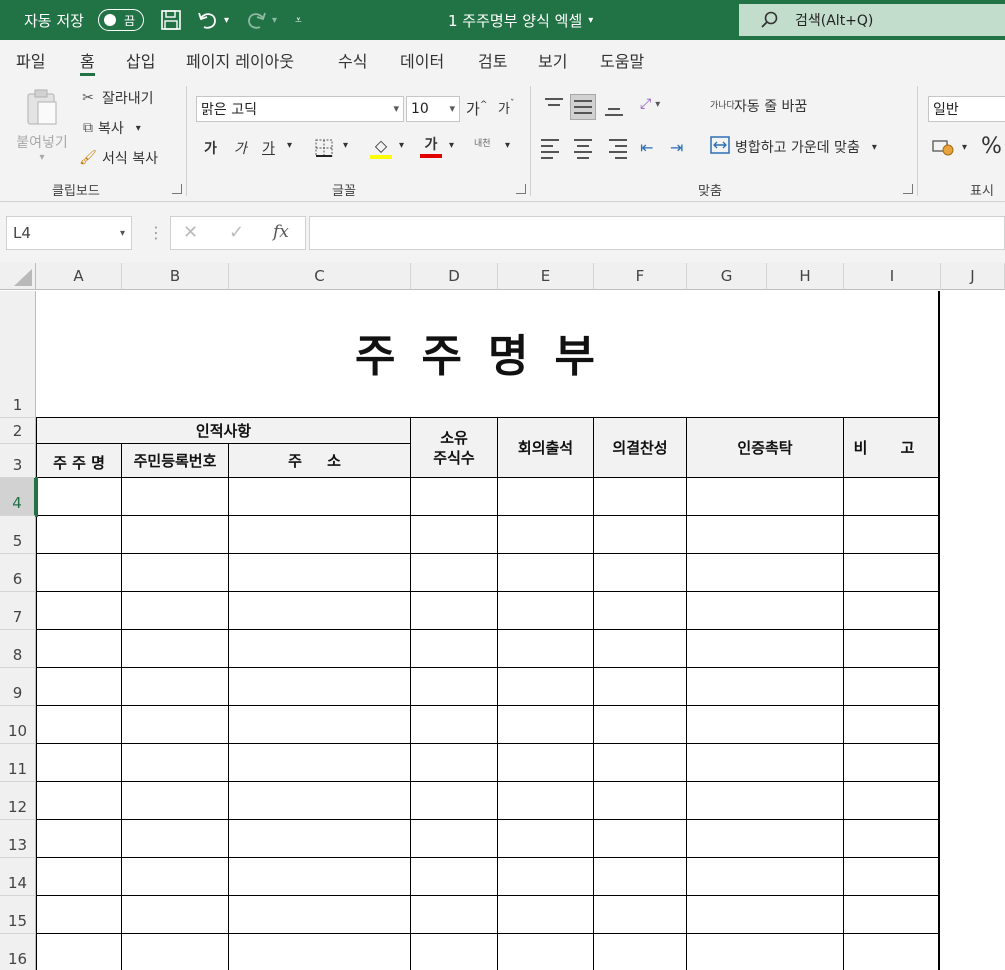 This screenshot has width=1005, height=970. What do you see at coordinates (520, 20) in the screenshot?
I see `document-title: 1 주주명부 양식 엑셀 ▾` at bounding box center [520, 20].